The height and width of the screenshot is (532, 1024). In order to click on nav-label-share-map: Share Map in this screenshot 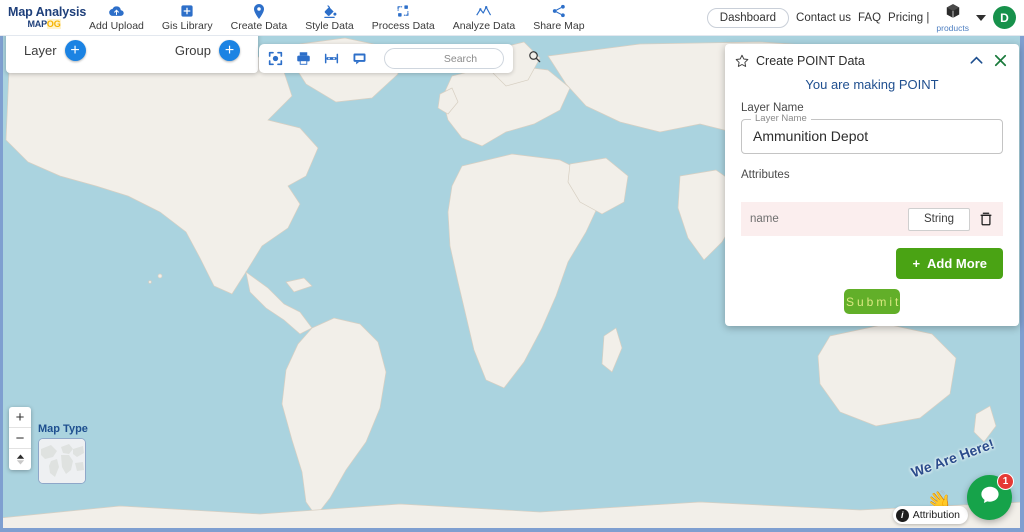, I will do `click(559, 25)`.